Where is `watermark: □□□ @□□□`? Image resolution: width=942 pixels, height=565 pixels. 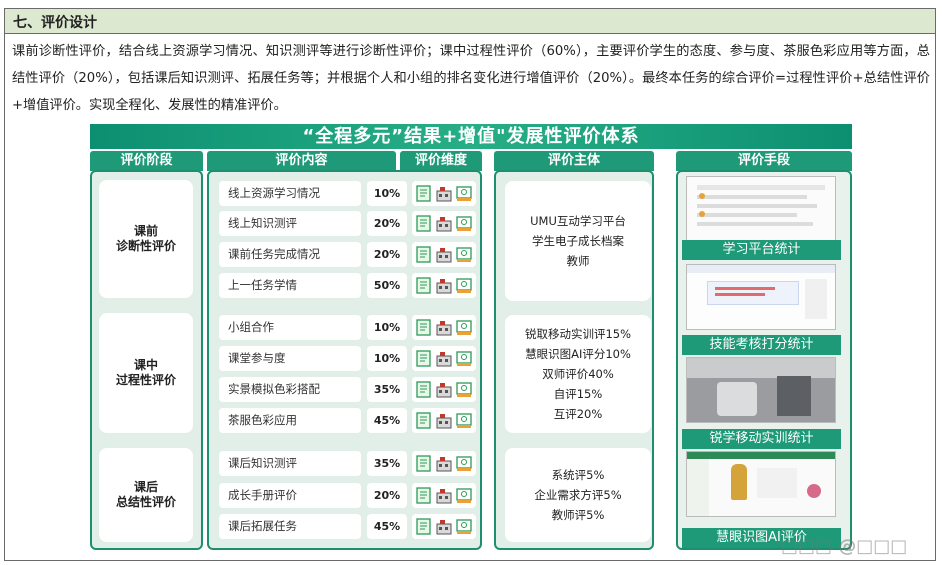 watermark: □□□ @□□□ is located at coordinates (844, 546).